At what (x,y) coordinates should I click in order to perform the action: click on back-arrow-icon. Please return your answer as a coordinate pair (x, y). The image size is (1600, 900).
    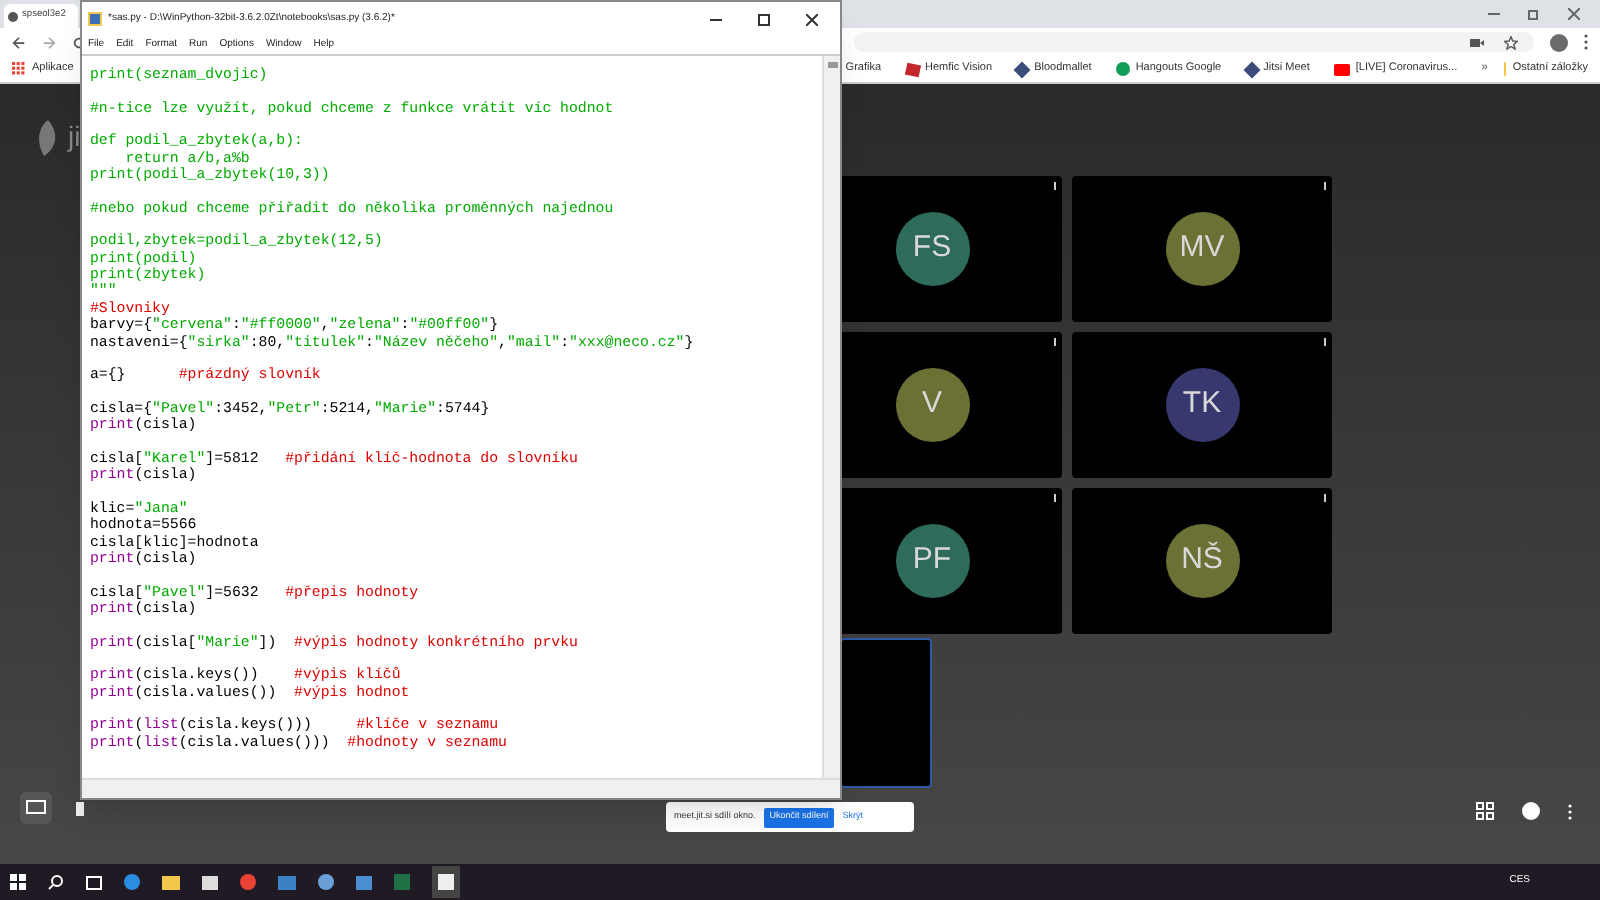
    Looking at the image, I should click on (19, 42).